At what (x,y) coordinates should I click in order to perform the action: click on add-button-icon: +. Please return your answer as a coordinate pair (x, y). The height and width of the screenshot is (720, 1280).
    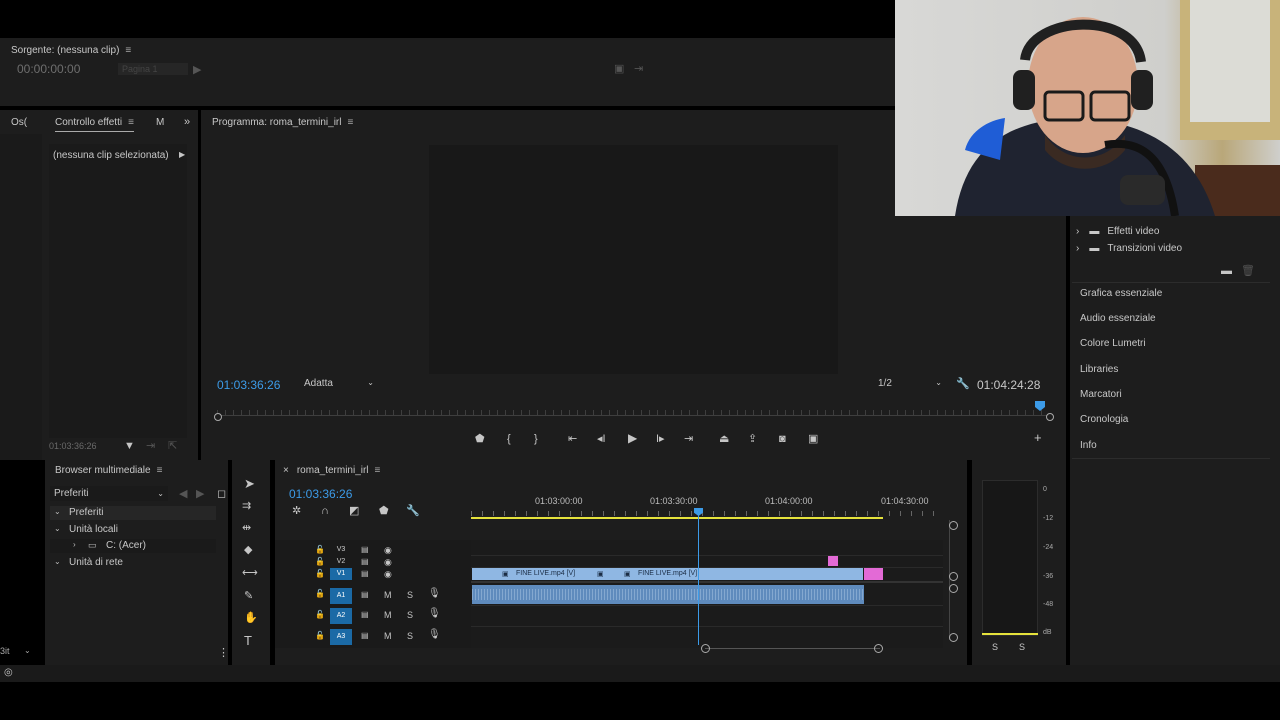
    Looking at the image, I should click on (1038, 437).